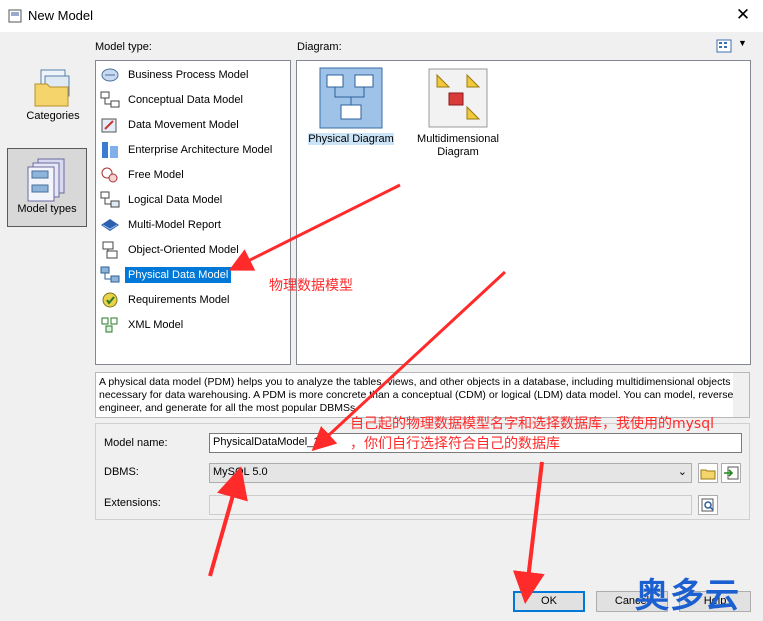 This screenshot has height=621, width=763. I want to click on enterprise-architecture-icon, so click(110, 150).